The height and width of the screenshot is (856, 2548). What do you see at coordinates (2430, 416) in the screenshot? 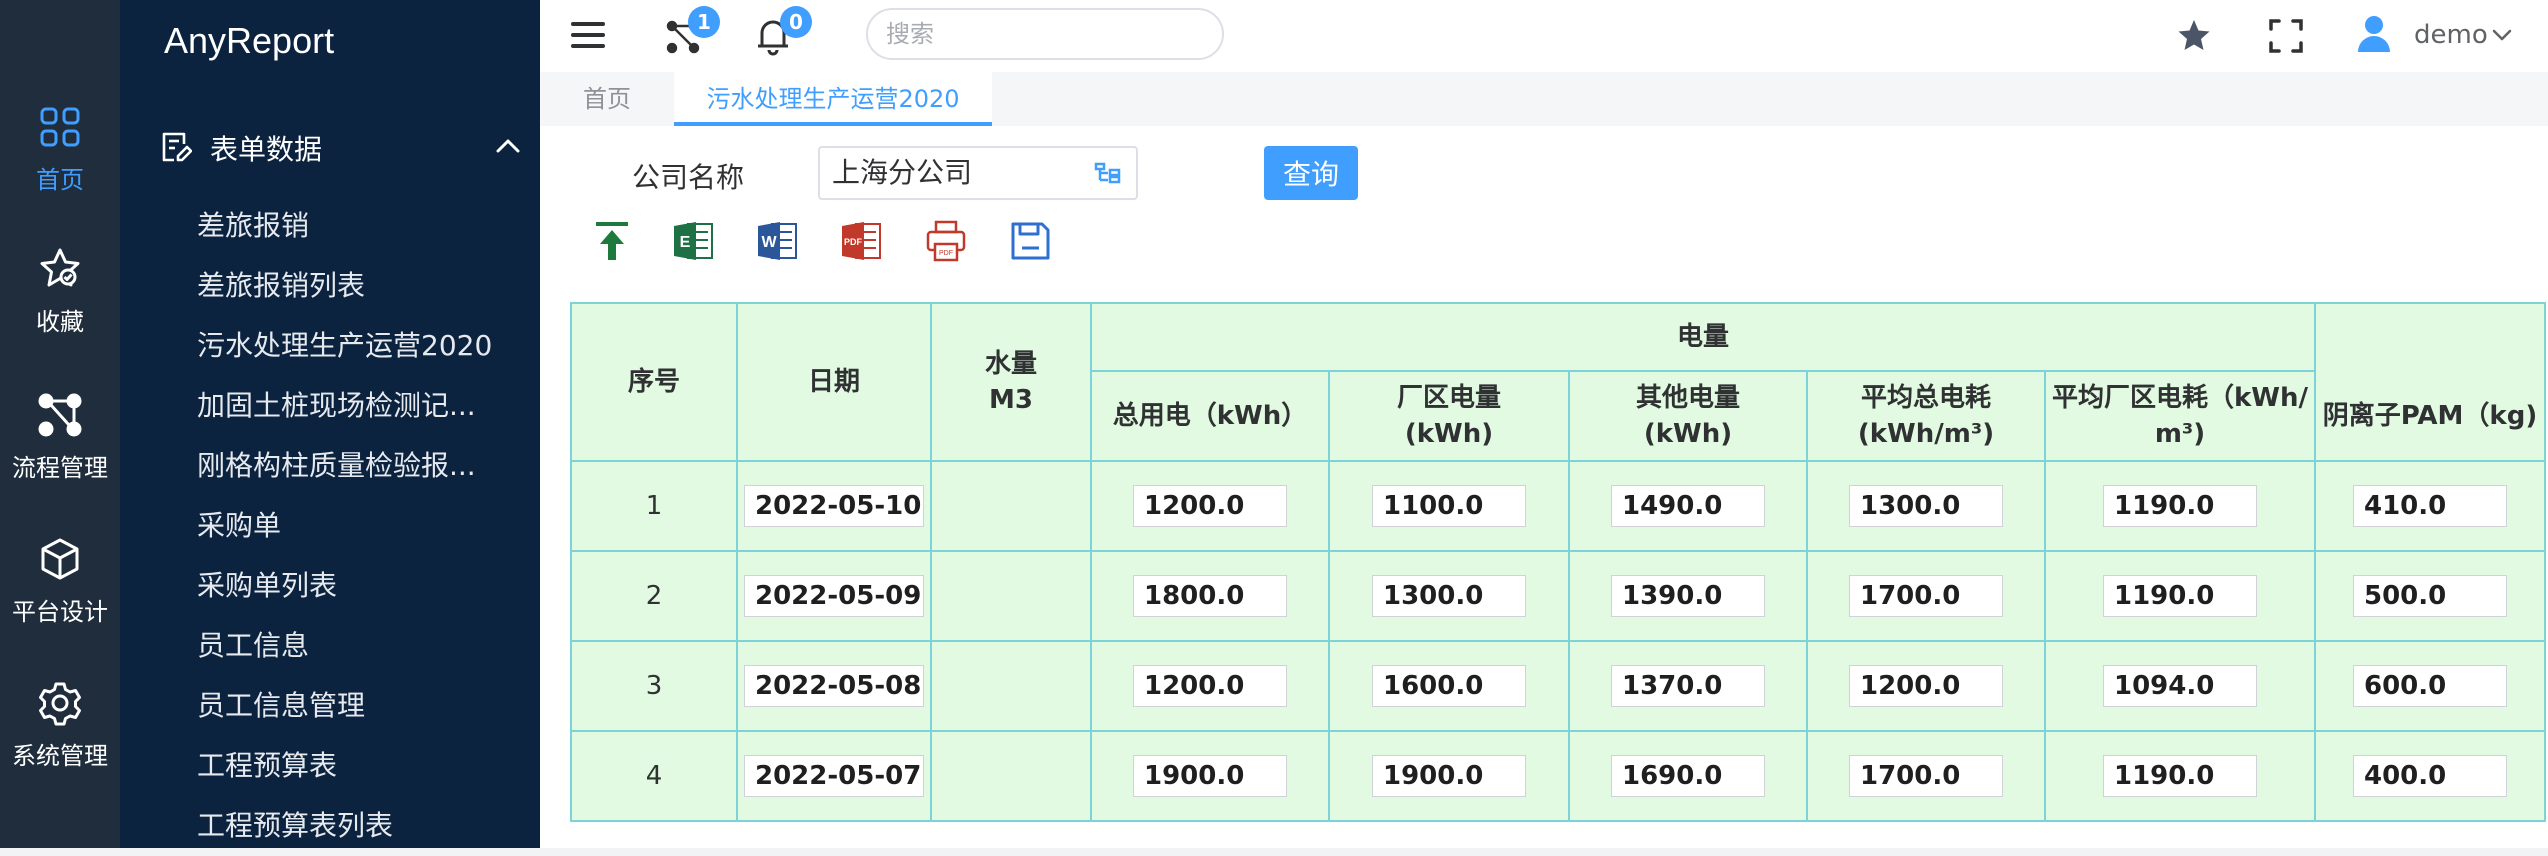
I see `header-pam: 阴离子PAM（kg)` at bounding box center [2430, 416].